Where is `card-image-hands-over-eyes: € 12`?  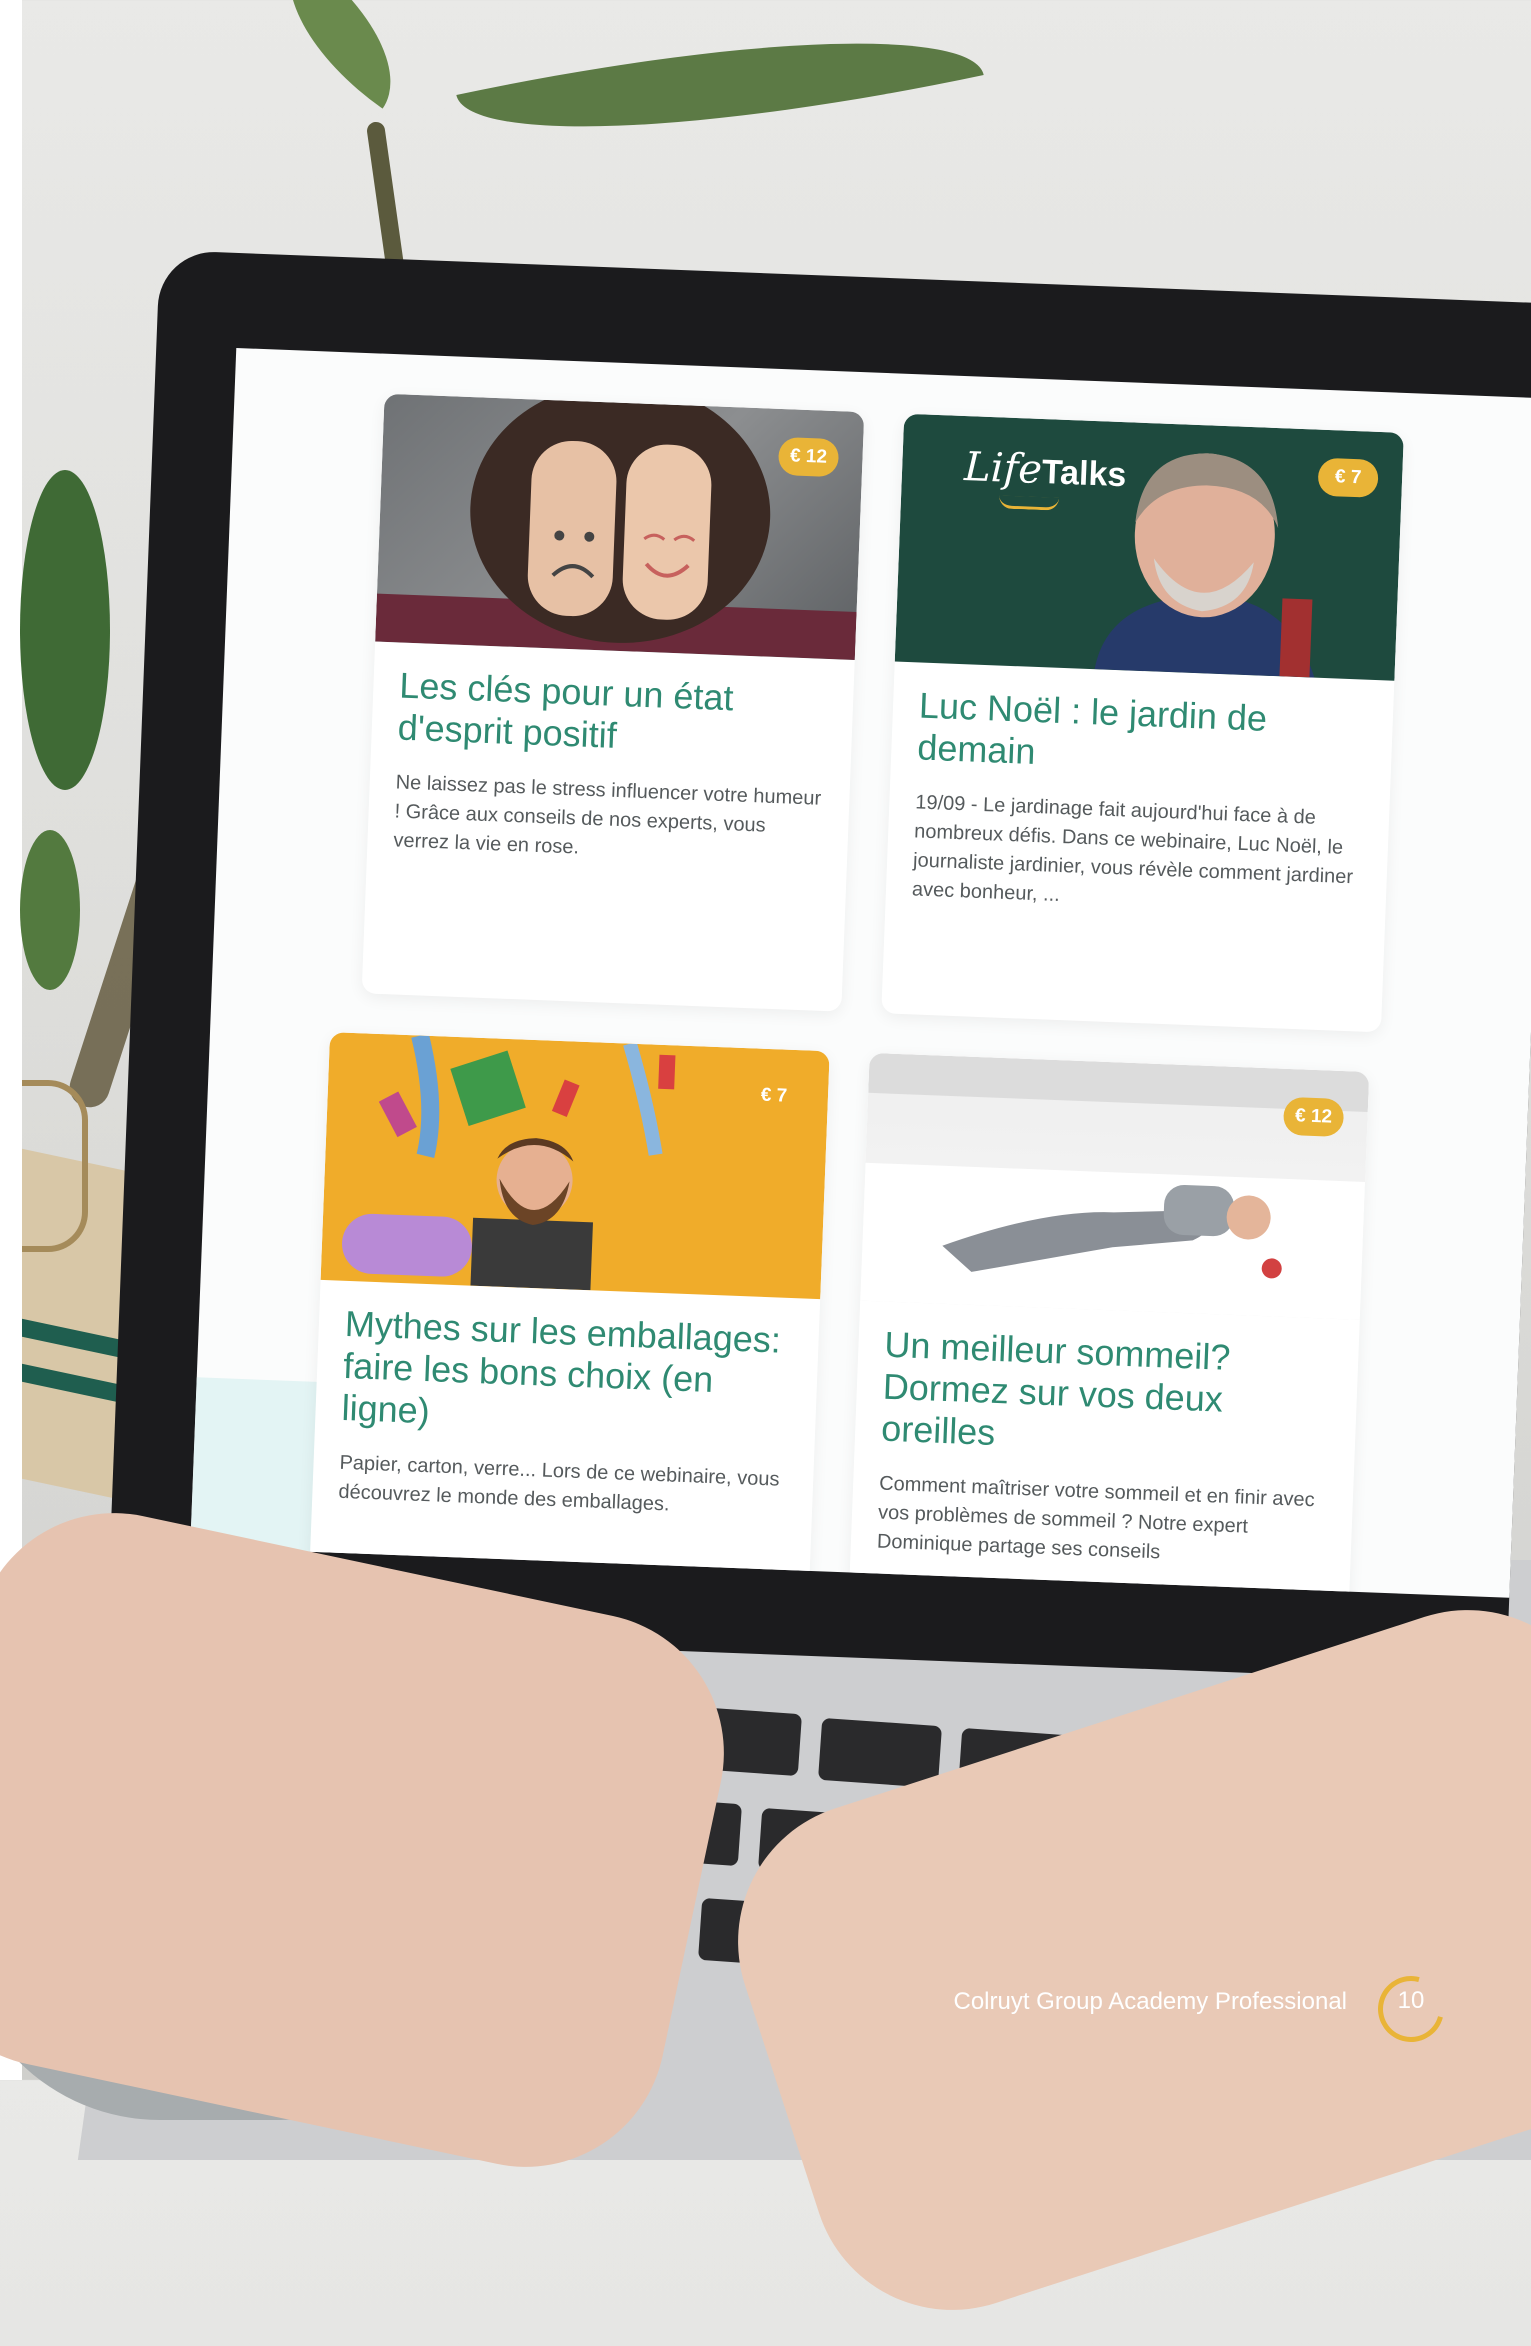
card-image-hands-over-eyes: € 12 is located at coordinates (620, 526).